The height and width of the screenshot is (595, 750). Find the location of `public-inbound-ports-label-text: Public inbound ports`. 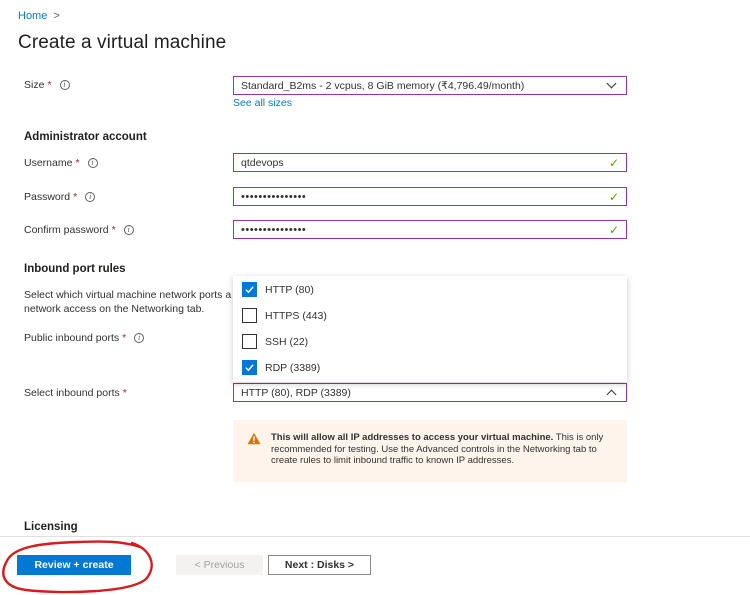

public-inbound-ports-label-text: Public inbound ports is located at coordinates (72, 338).